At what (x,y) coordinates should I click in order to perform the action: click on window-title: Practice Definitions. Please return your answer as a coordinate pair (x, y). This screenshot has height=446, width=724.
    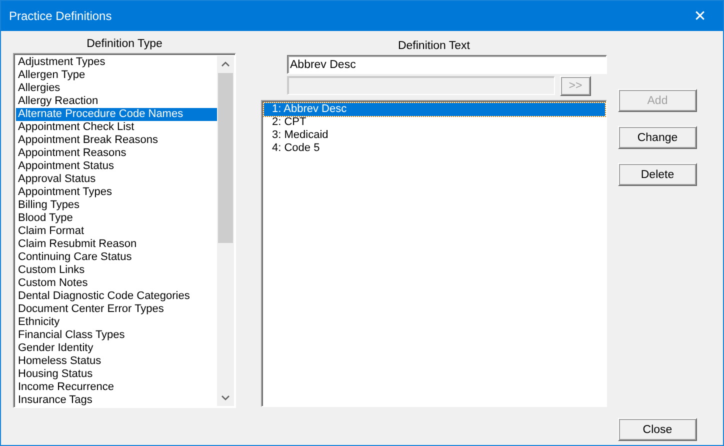
    Looking at the image, I should click on (60, 16).